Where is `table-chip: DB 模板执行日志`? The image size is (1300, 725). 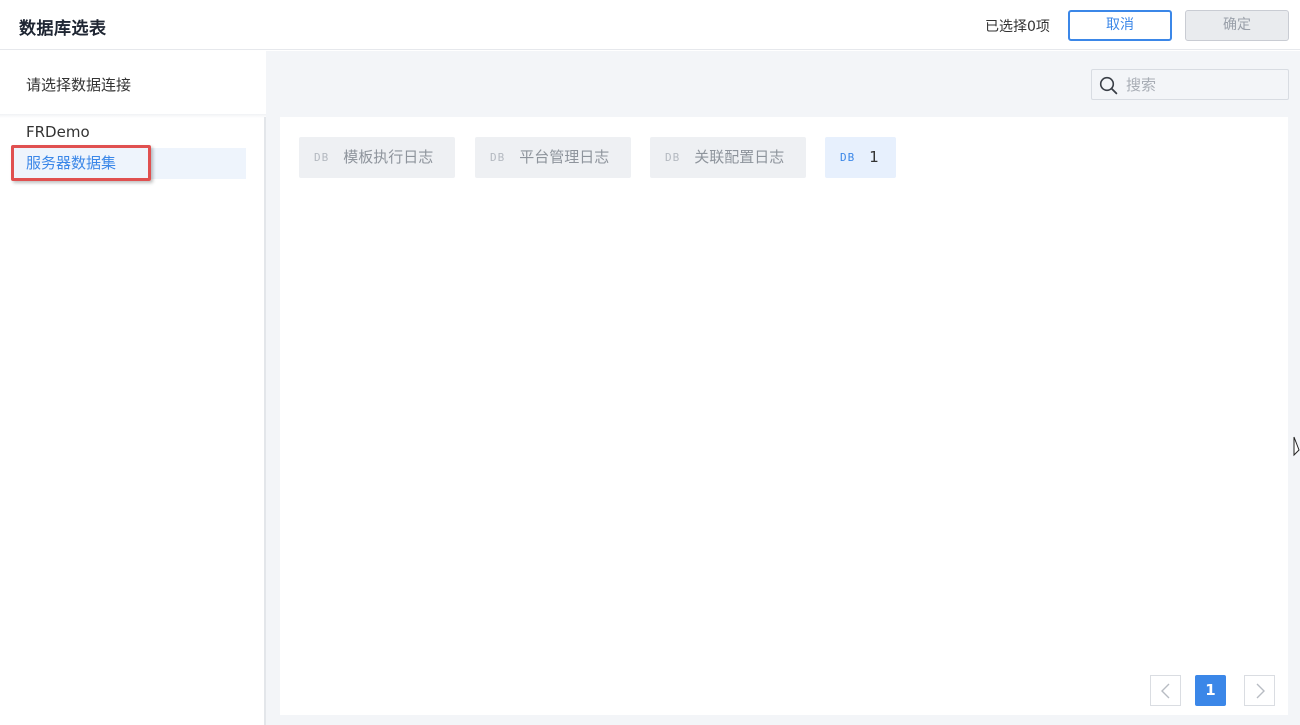
table-chip: DB 模板执行日志 is located at coordinates (377, 157).